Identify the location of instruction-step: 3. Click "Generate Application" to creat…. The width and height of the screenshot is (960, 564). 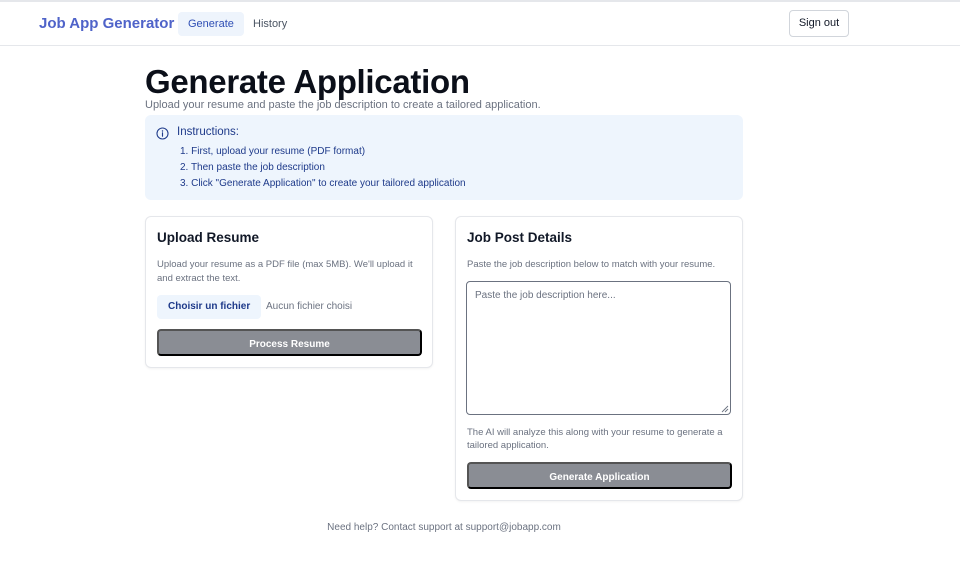
(323, 183).